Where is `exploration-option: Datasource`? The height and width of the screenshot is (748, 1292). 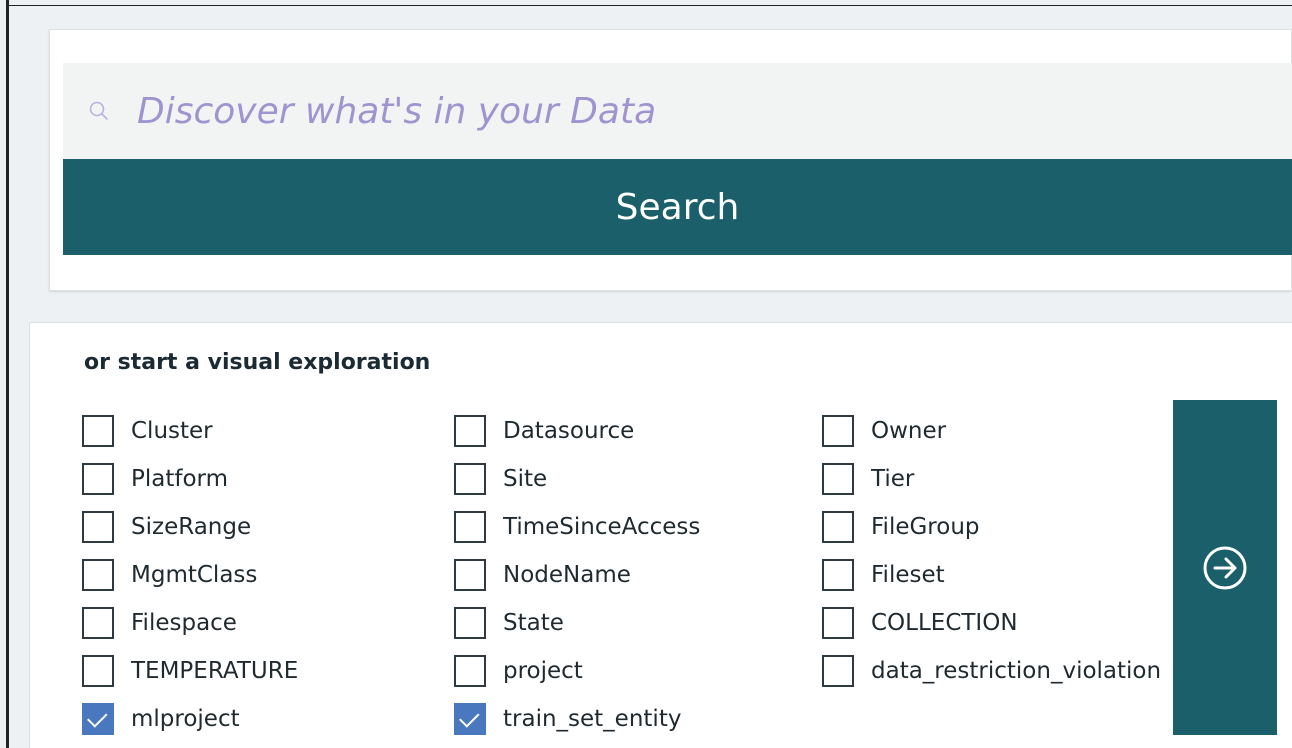
exploration-option: Datasource is located at coordinates (544, 431).